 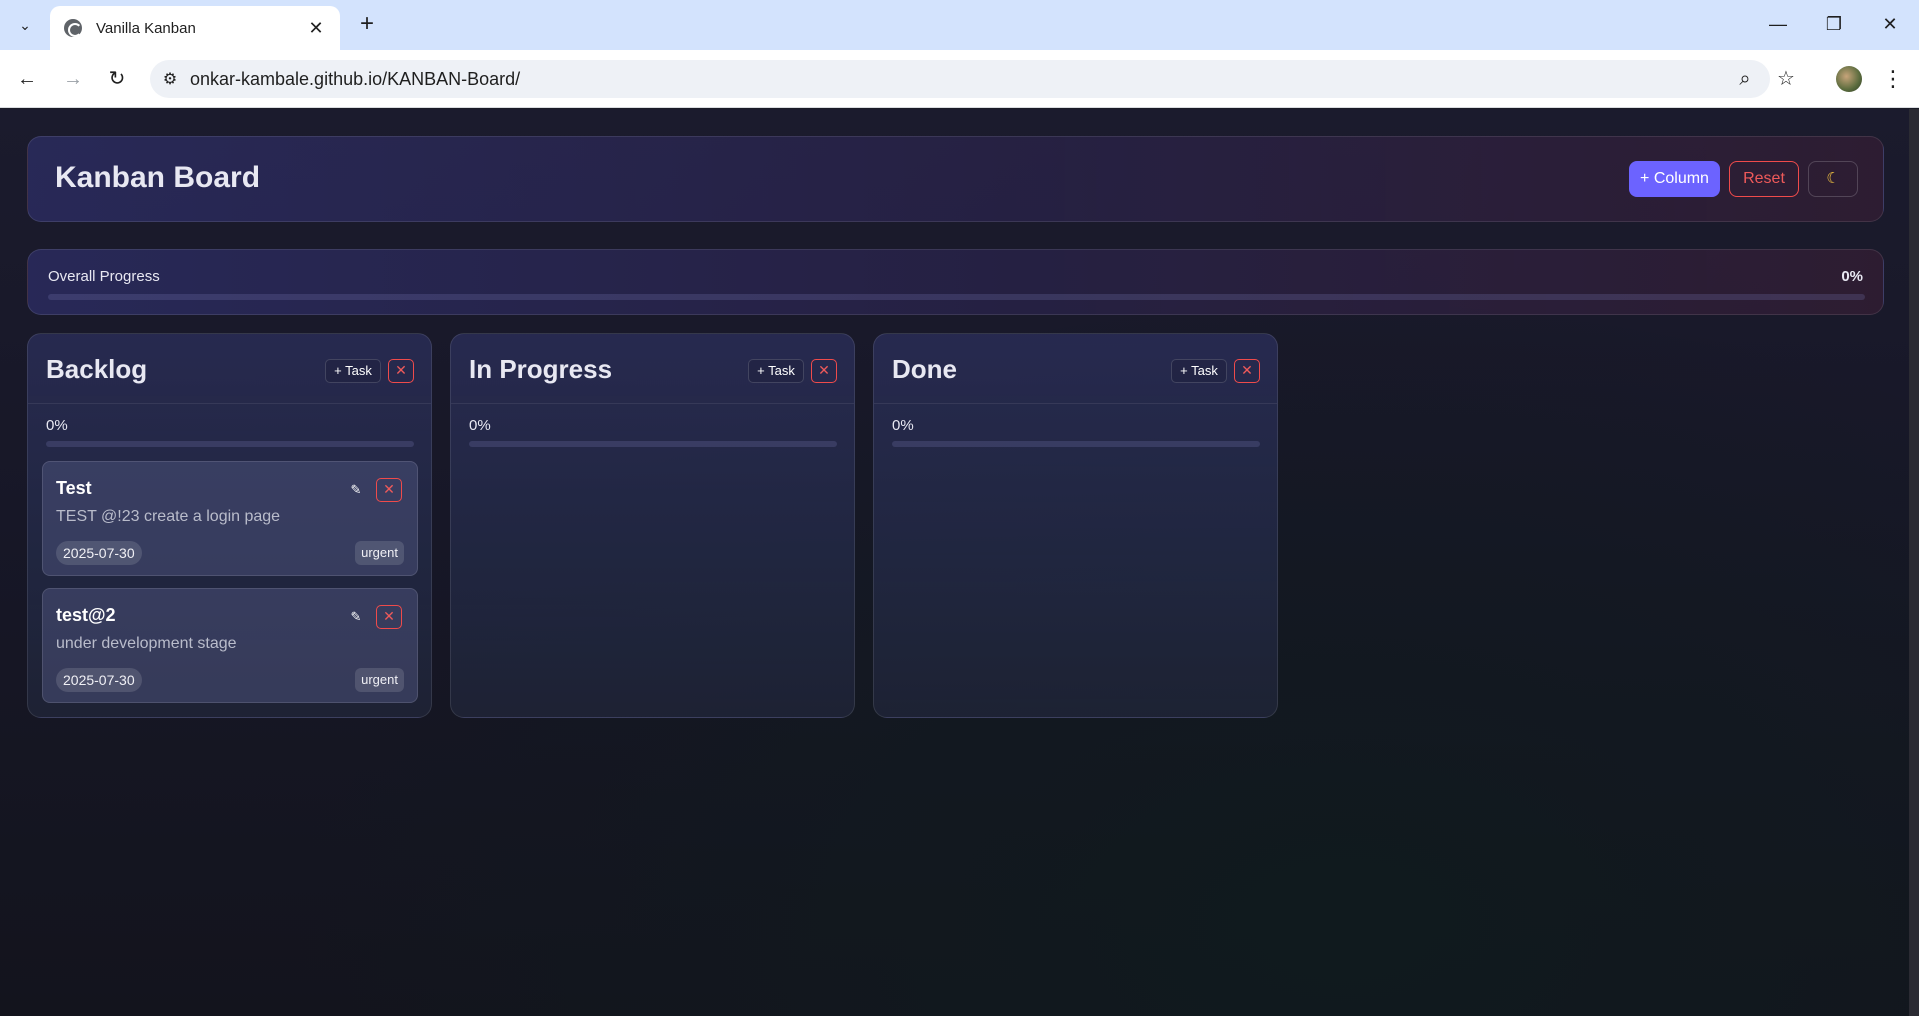 What do you see at coordinates (86, 615) in the screenshot?
I see `task-title: test@2` at bounding box center [86, 615].